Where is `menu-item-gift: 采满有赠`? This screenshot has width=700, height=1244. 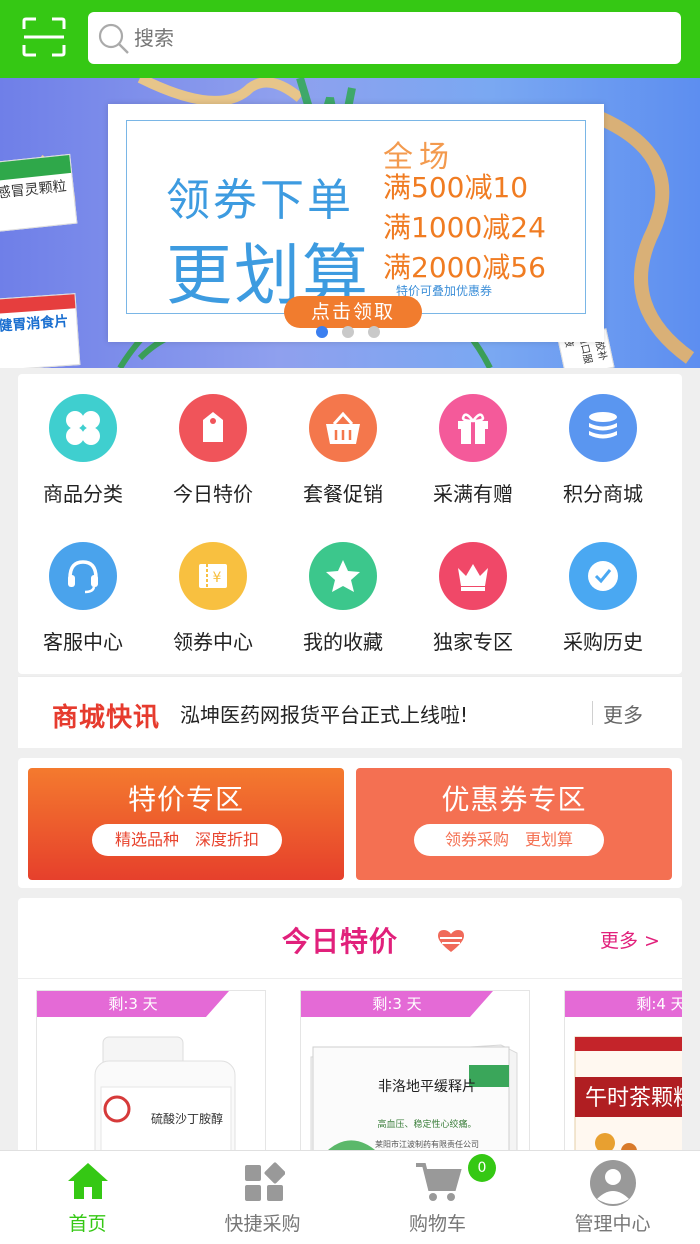
menu-item-gift: 采满有赠 is located at coordinates (473, 450).